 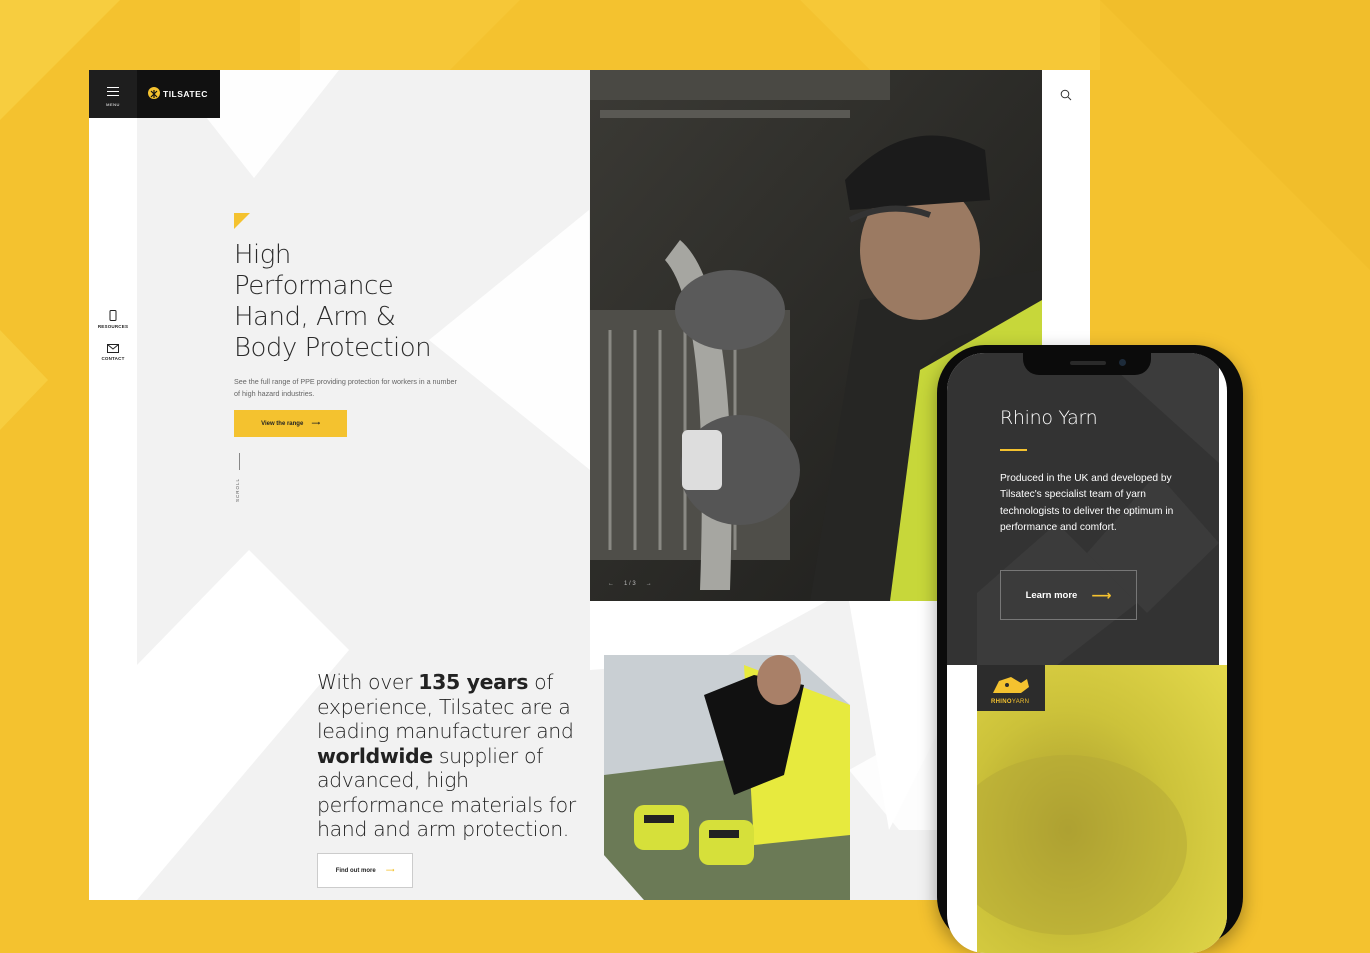 I want to click on title-rule, so click(x=1013, y=450).